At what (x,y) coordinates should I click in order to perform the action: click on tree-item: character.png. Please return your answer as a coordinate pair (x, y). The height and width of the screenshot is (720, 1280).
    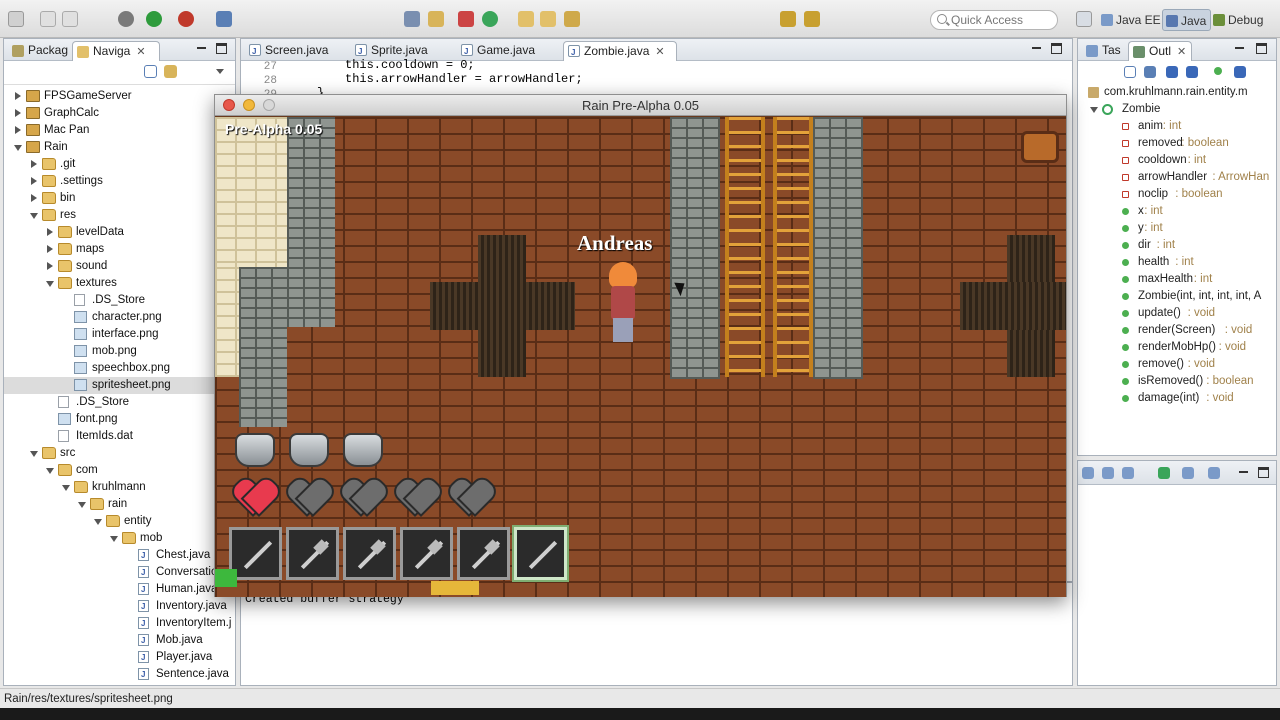
    Looking at the image, I should click on (119, 317).